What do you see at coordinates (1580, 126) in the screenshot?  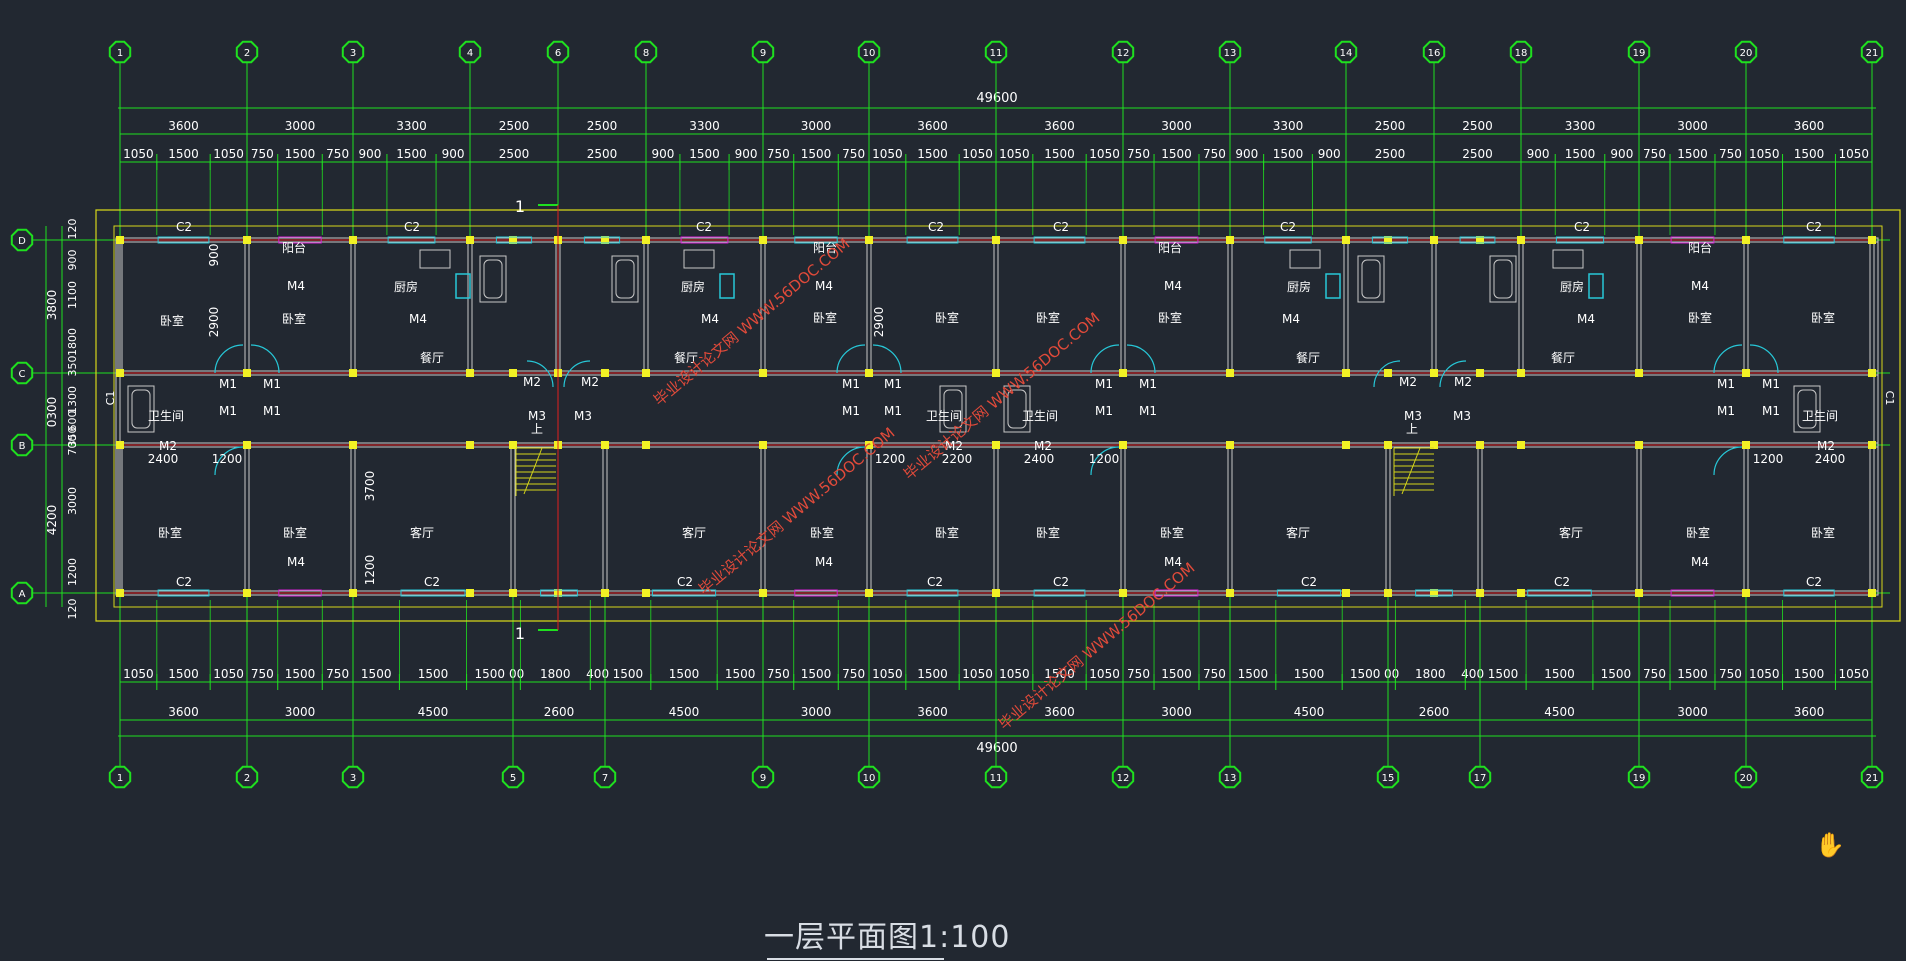 I see `top-dim-label: 3300` at bounding box center [1580, 126].